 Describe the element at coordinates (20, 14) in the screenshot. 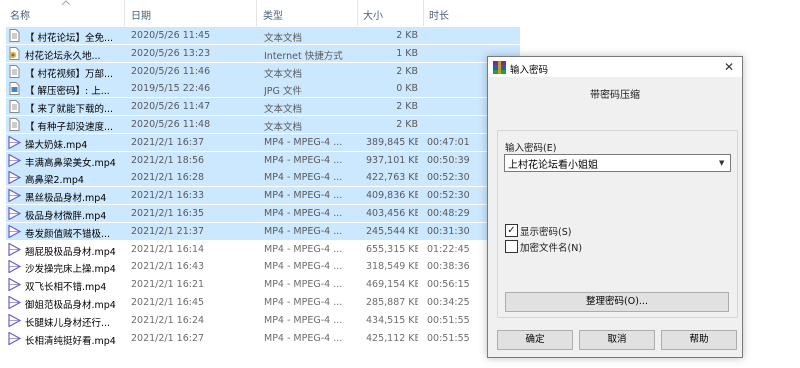

I see `column-name: 名称` at that location.